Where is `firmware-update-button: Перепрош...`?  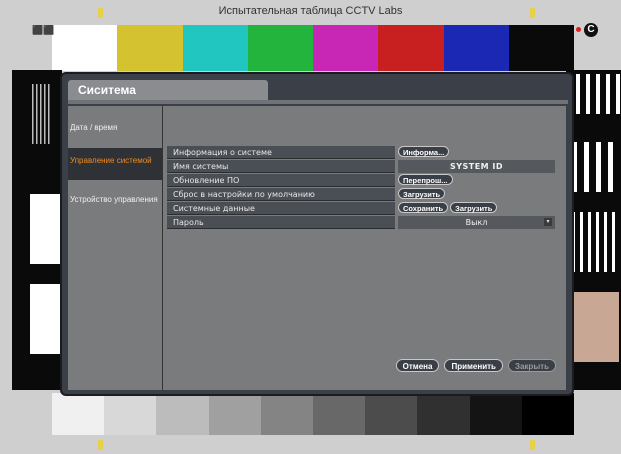
firmware-update-button: Перепрош... is located at coordinates (425, 179).